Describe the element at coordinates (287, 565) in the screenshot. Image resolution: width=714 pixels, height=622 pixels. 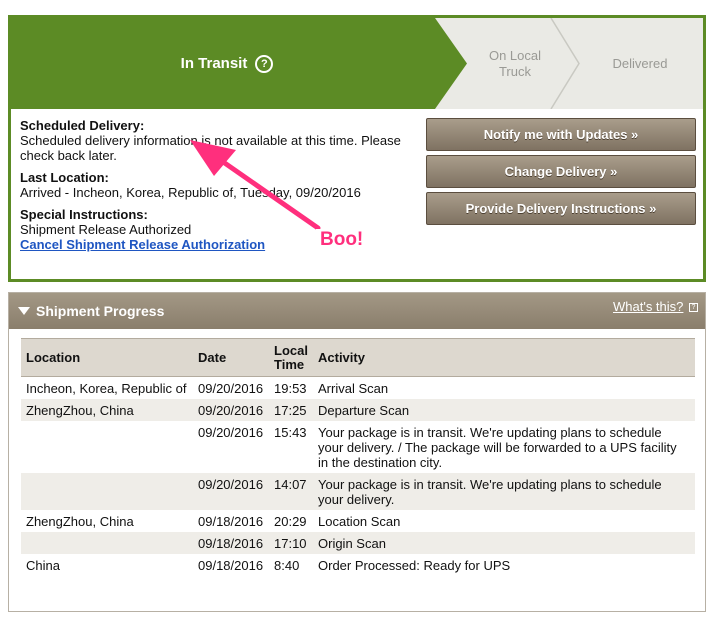
I see `cell-time: 8:40` at that location.